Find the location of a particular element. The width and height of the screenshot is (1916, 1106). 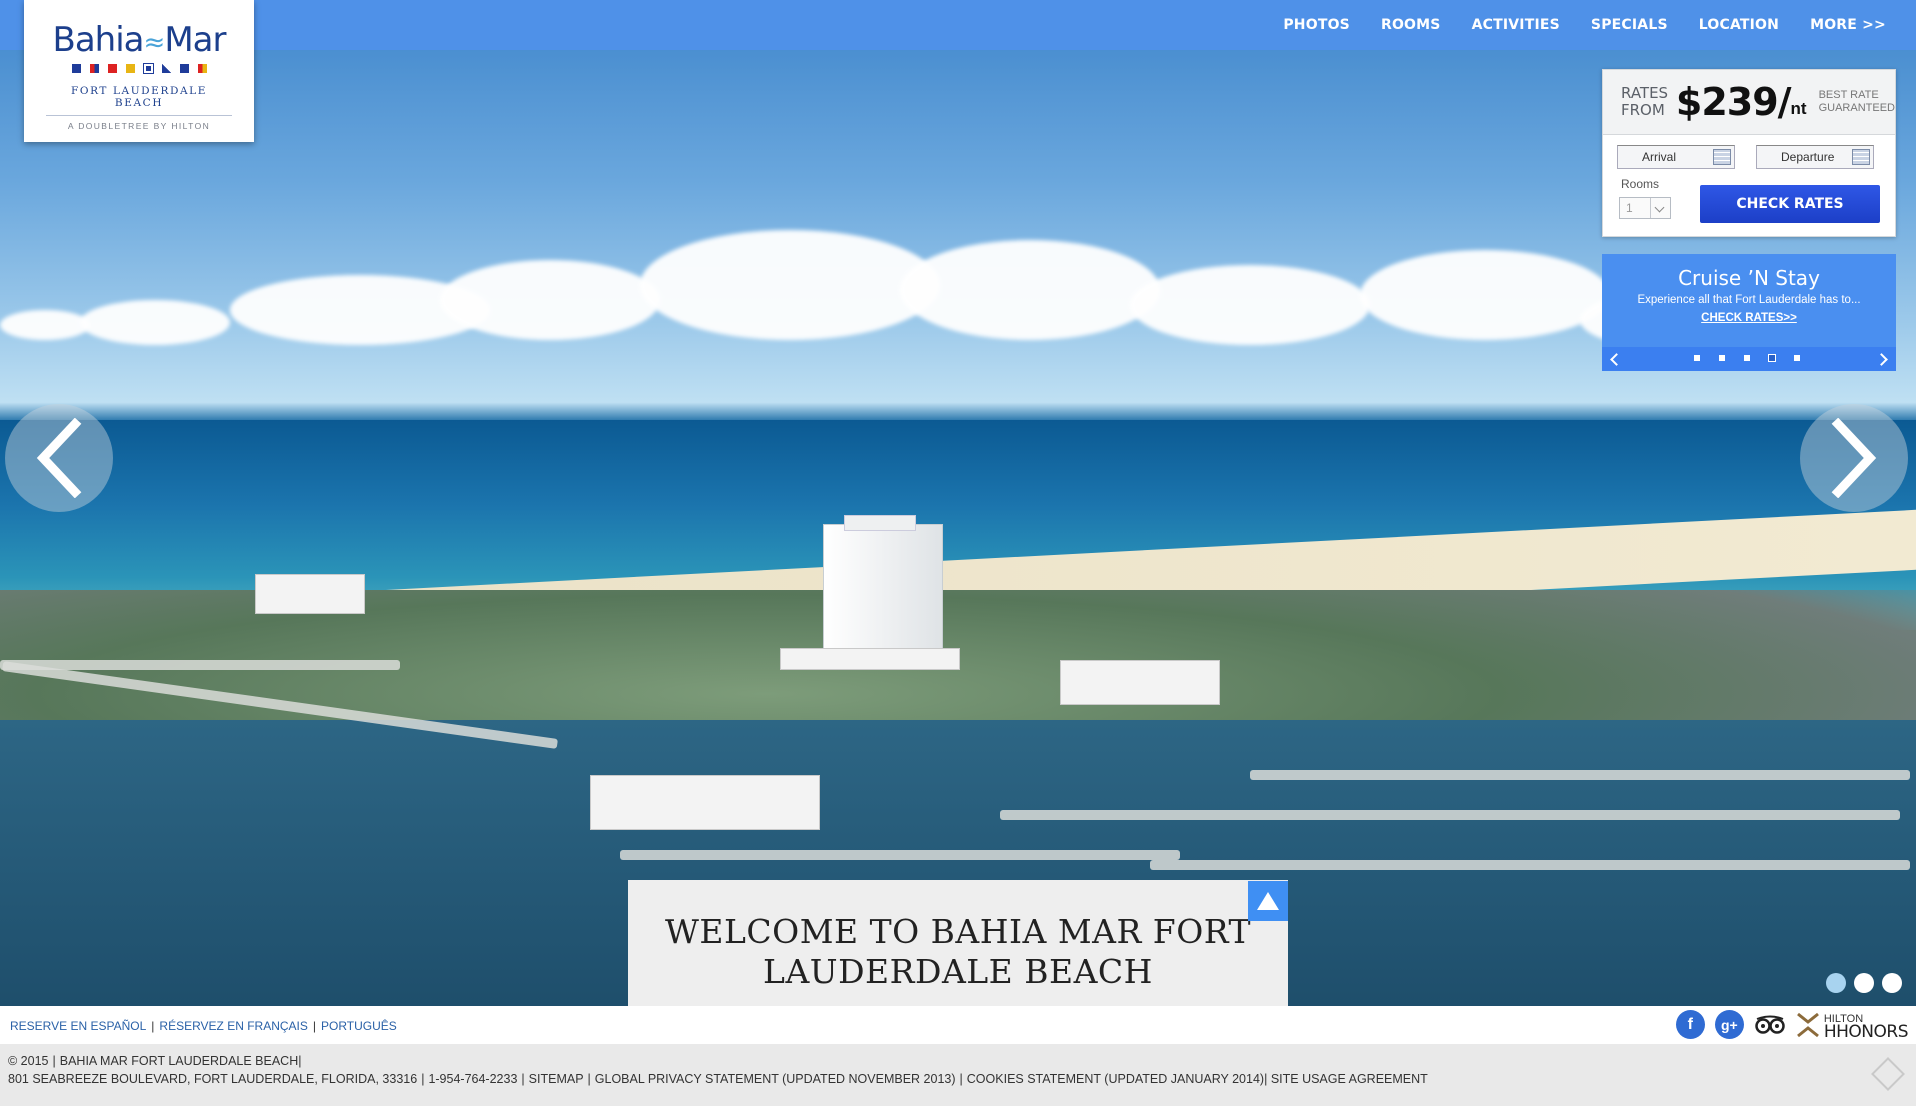

arrival-date-field: Arrival is located at coordinates (1676, 157).